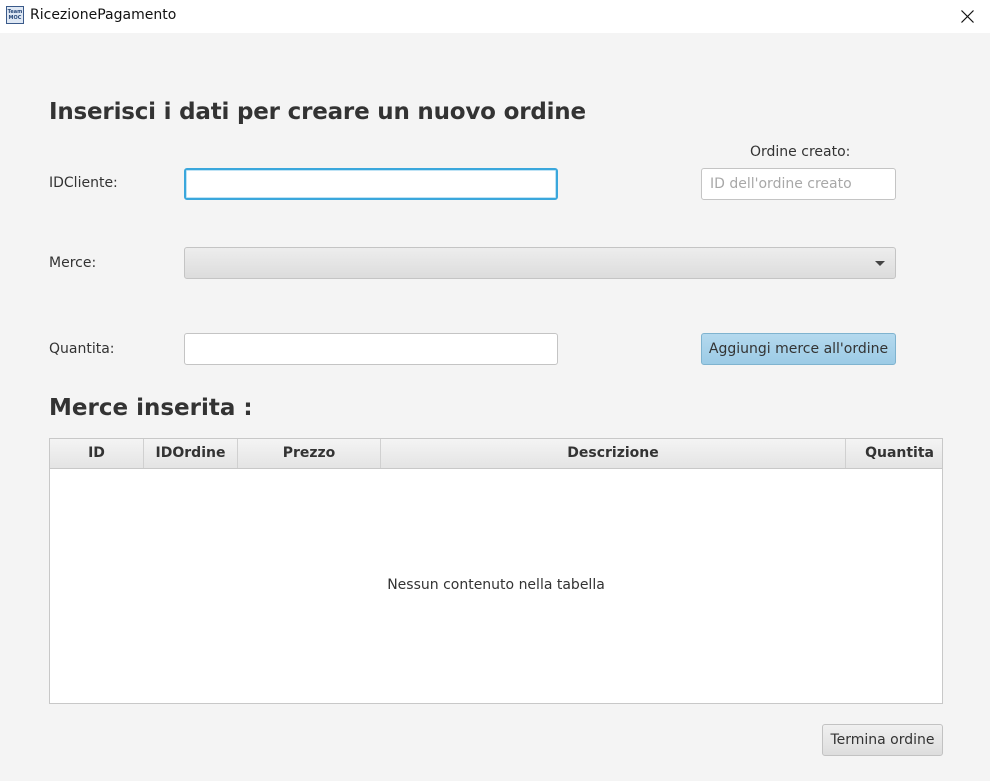  I want to click on add-merce-button: Aggiungi merce all'ordine, so click(798, 349).